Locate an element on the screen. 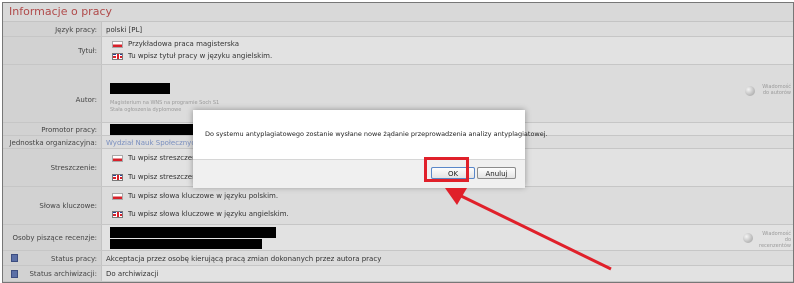  arrow-shaft is located at coordinates (533, 231).